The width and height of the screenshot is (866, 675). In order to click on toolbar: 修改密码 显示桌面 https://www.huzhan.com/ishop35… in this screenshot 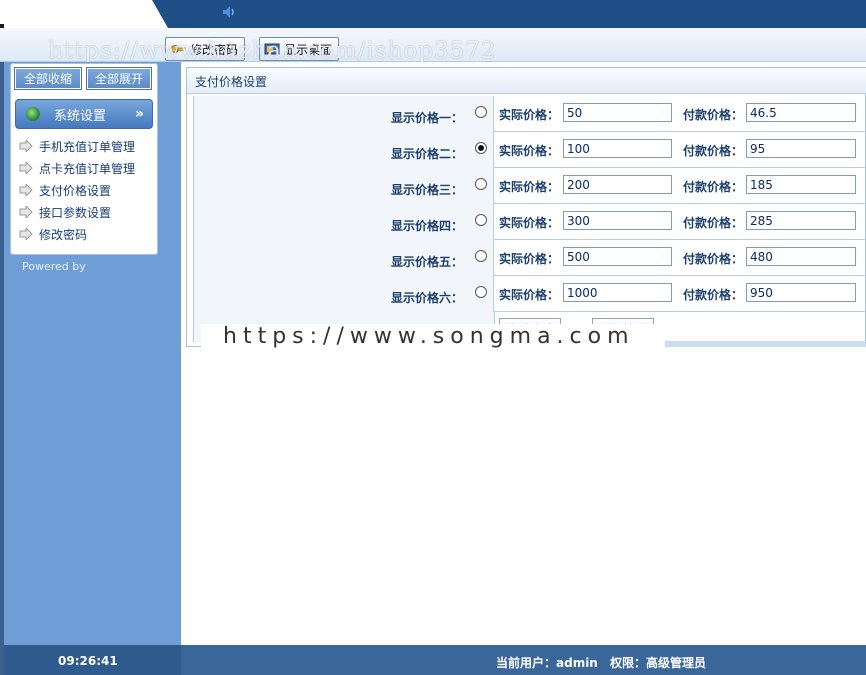, I will do `click(433, 46)`.